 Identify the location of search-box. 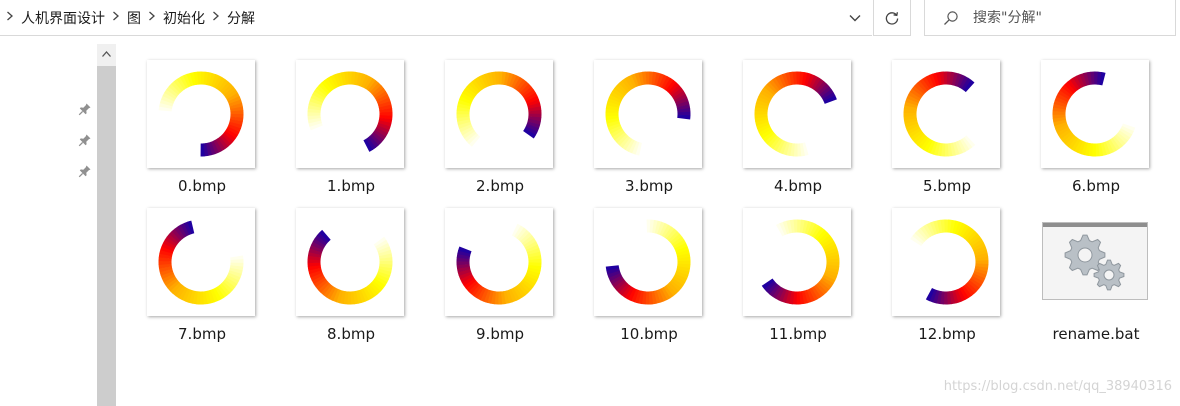
(1050, 18).